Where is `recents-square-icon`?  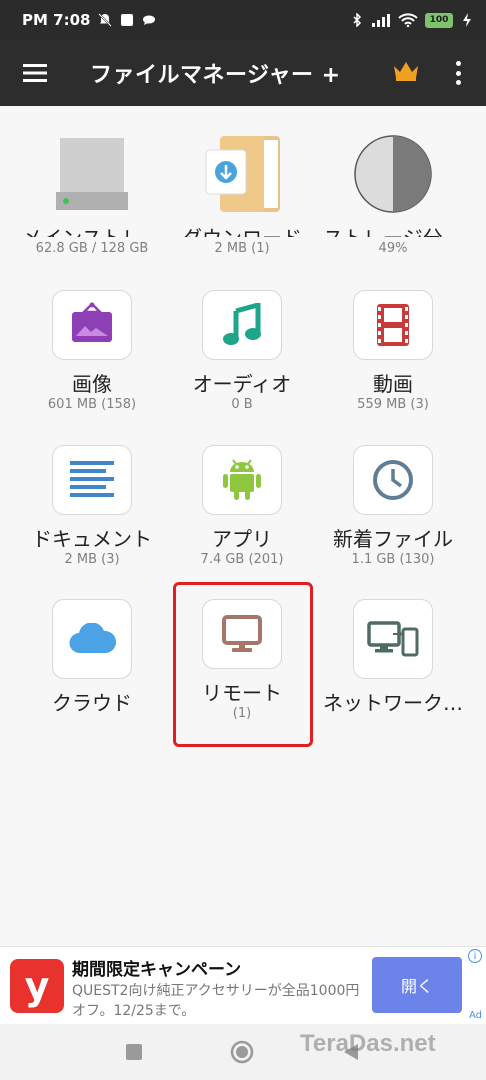
recents-square-icon is located at coordinates (134, 1052).